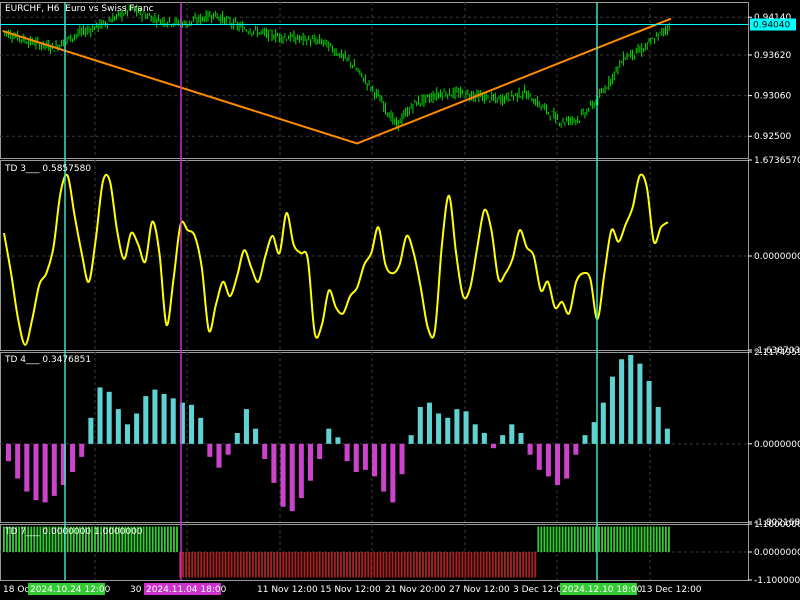 The image size is (800, 600). What do you see at coordinates (777, 353) in the screenshot?
I see `td4-axis-label-0: 2.1174959` at bounding box center [777, 353].